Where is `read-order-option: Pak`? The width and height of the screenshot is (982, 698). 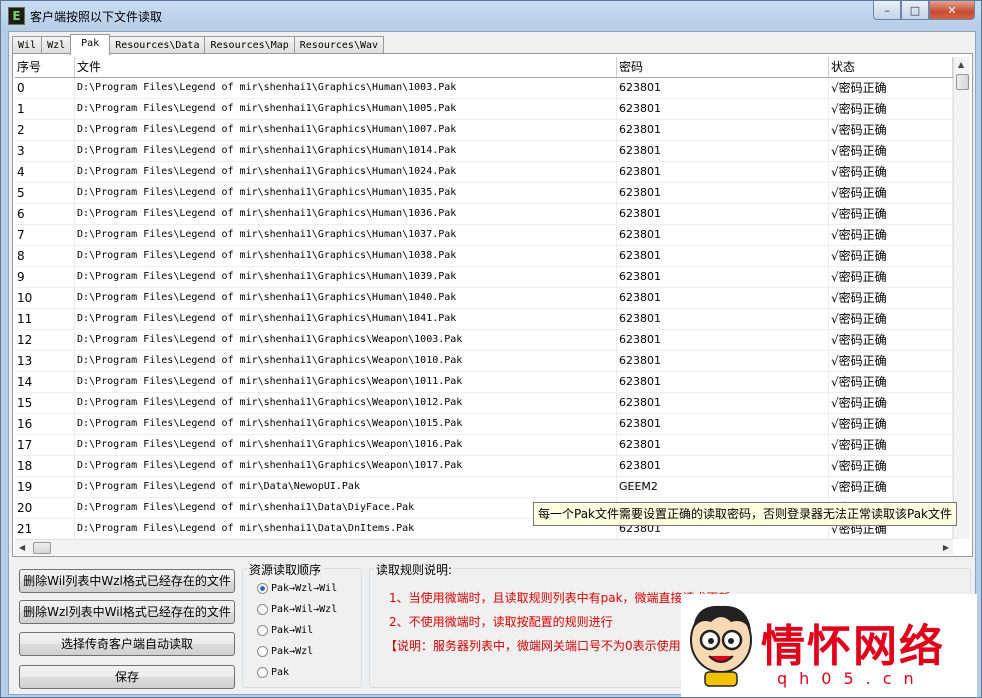 read-order-option: Pak is located at coordinates (273, 672).